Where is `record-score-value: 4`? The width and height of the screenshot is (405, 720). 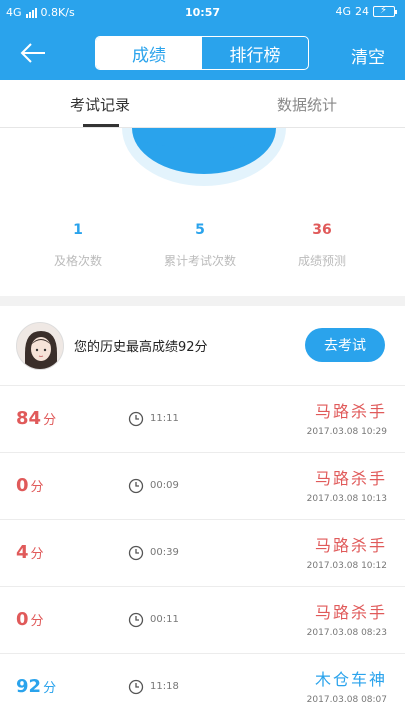
record-score-value: 4 is located at coordinates (22, 552).